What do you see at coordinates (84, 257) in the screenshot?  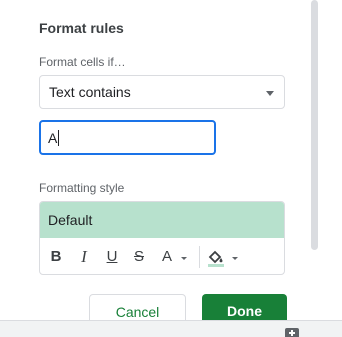 I see `italic-button: I` at bounding box center [84, 257].